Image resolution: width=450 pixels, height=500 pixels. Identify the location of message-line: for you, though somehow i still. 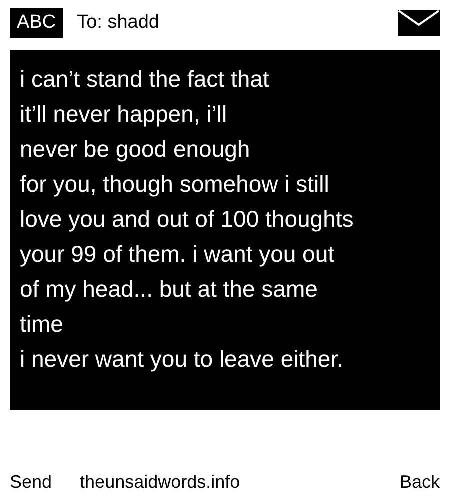
(175, 184).